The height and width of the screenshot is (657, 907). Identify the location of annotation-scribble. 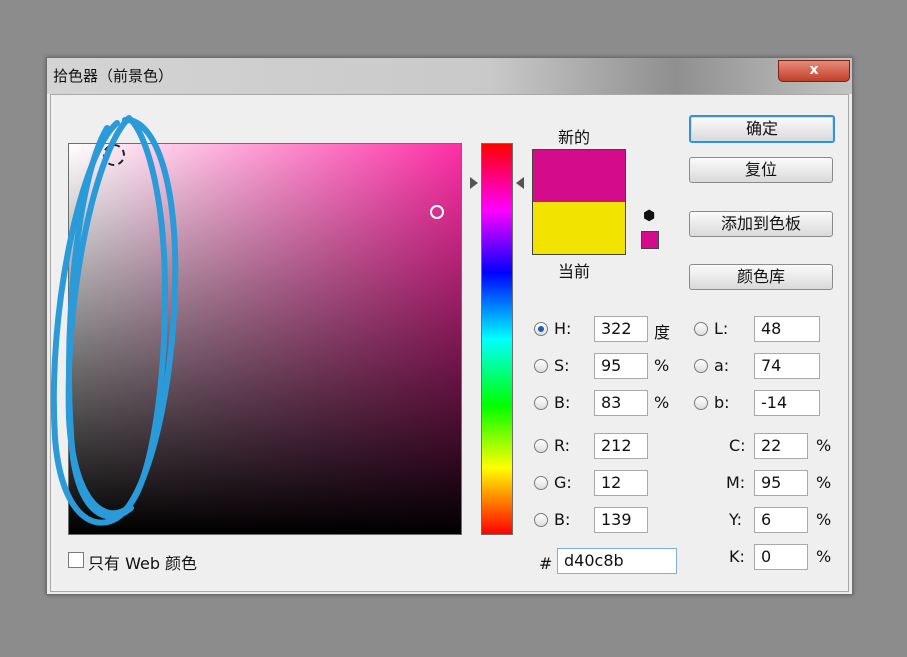
(114, 320).